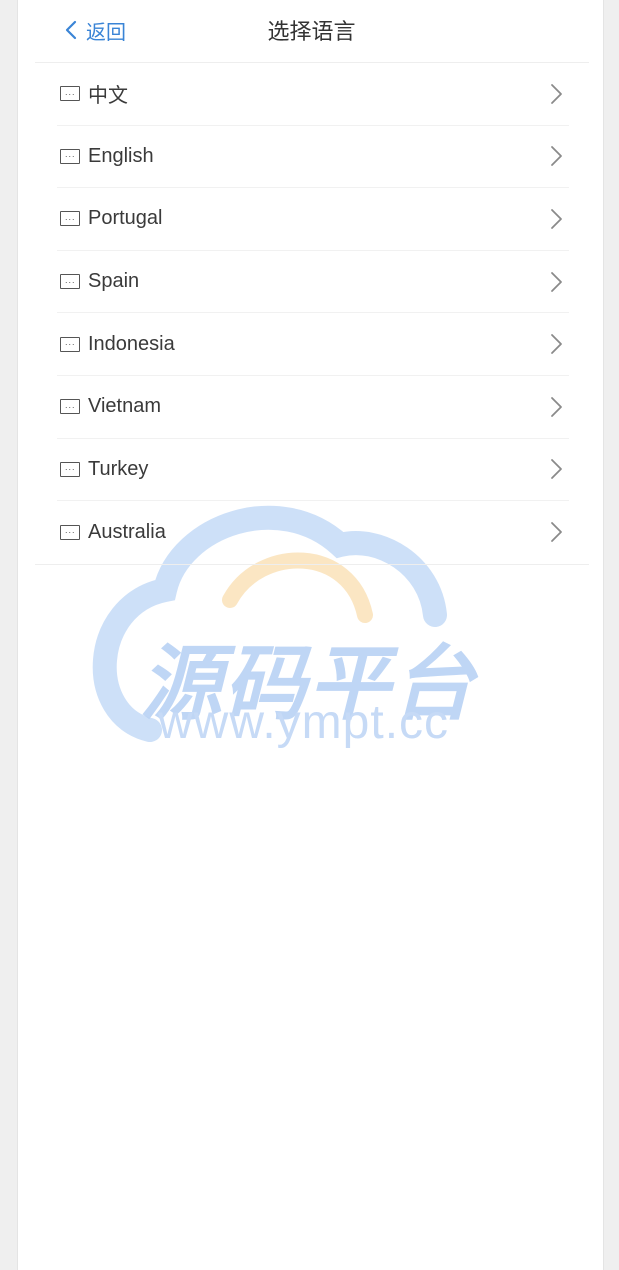  I want to click on language-label: Australia, so click(127, 531).